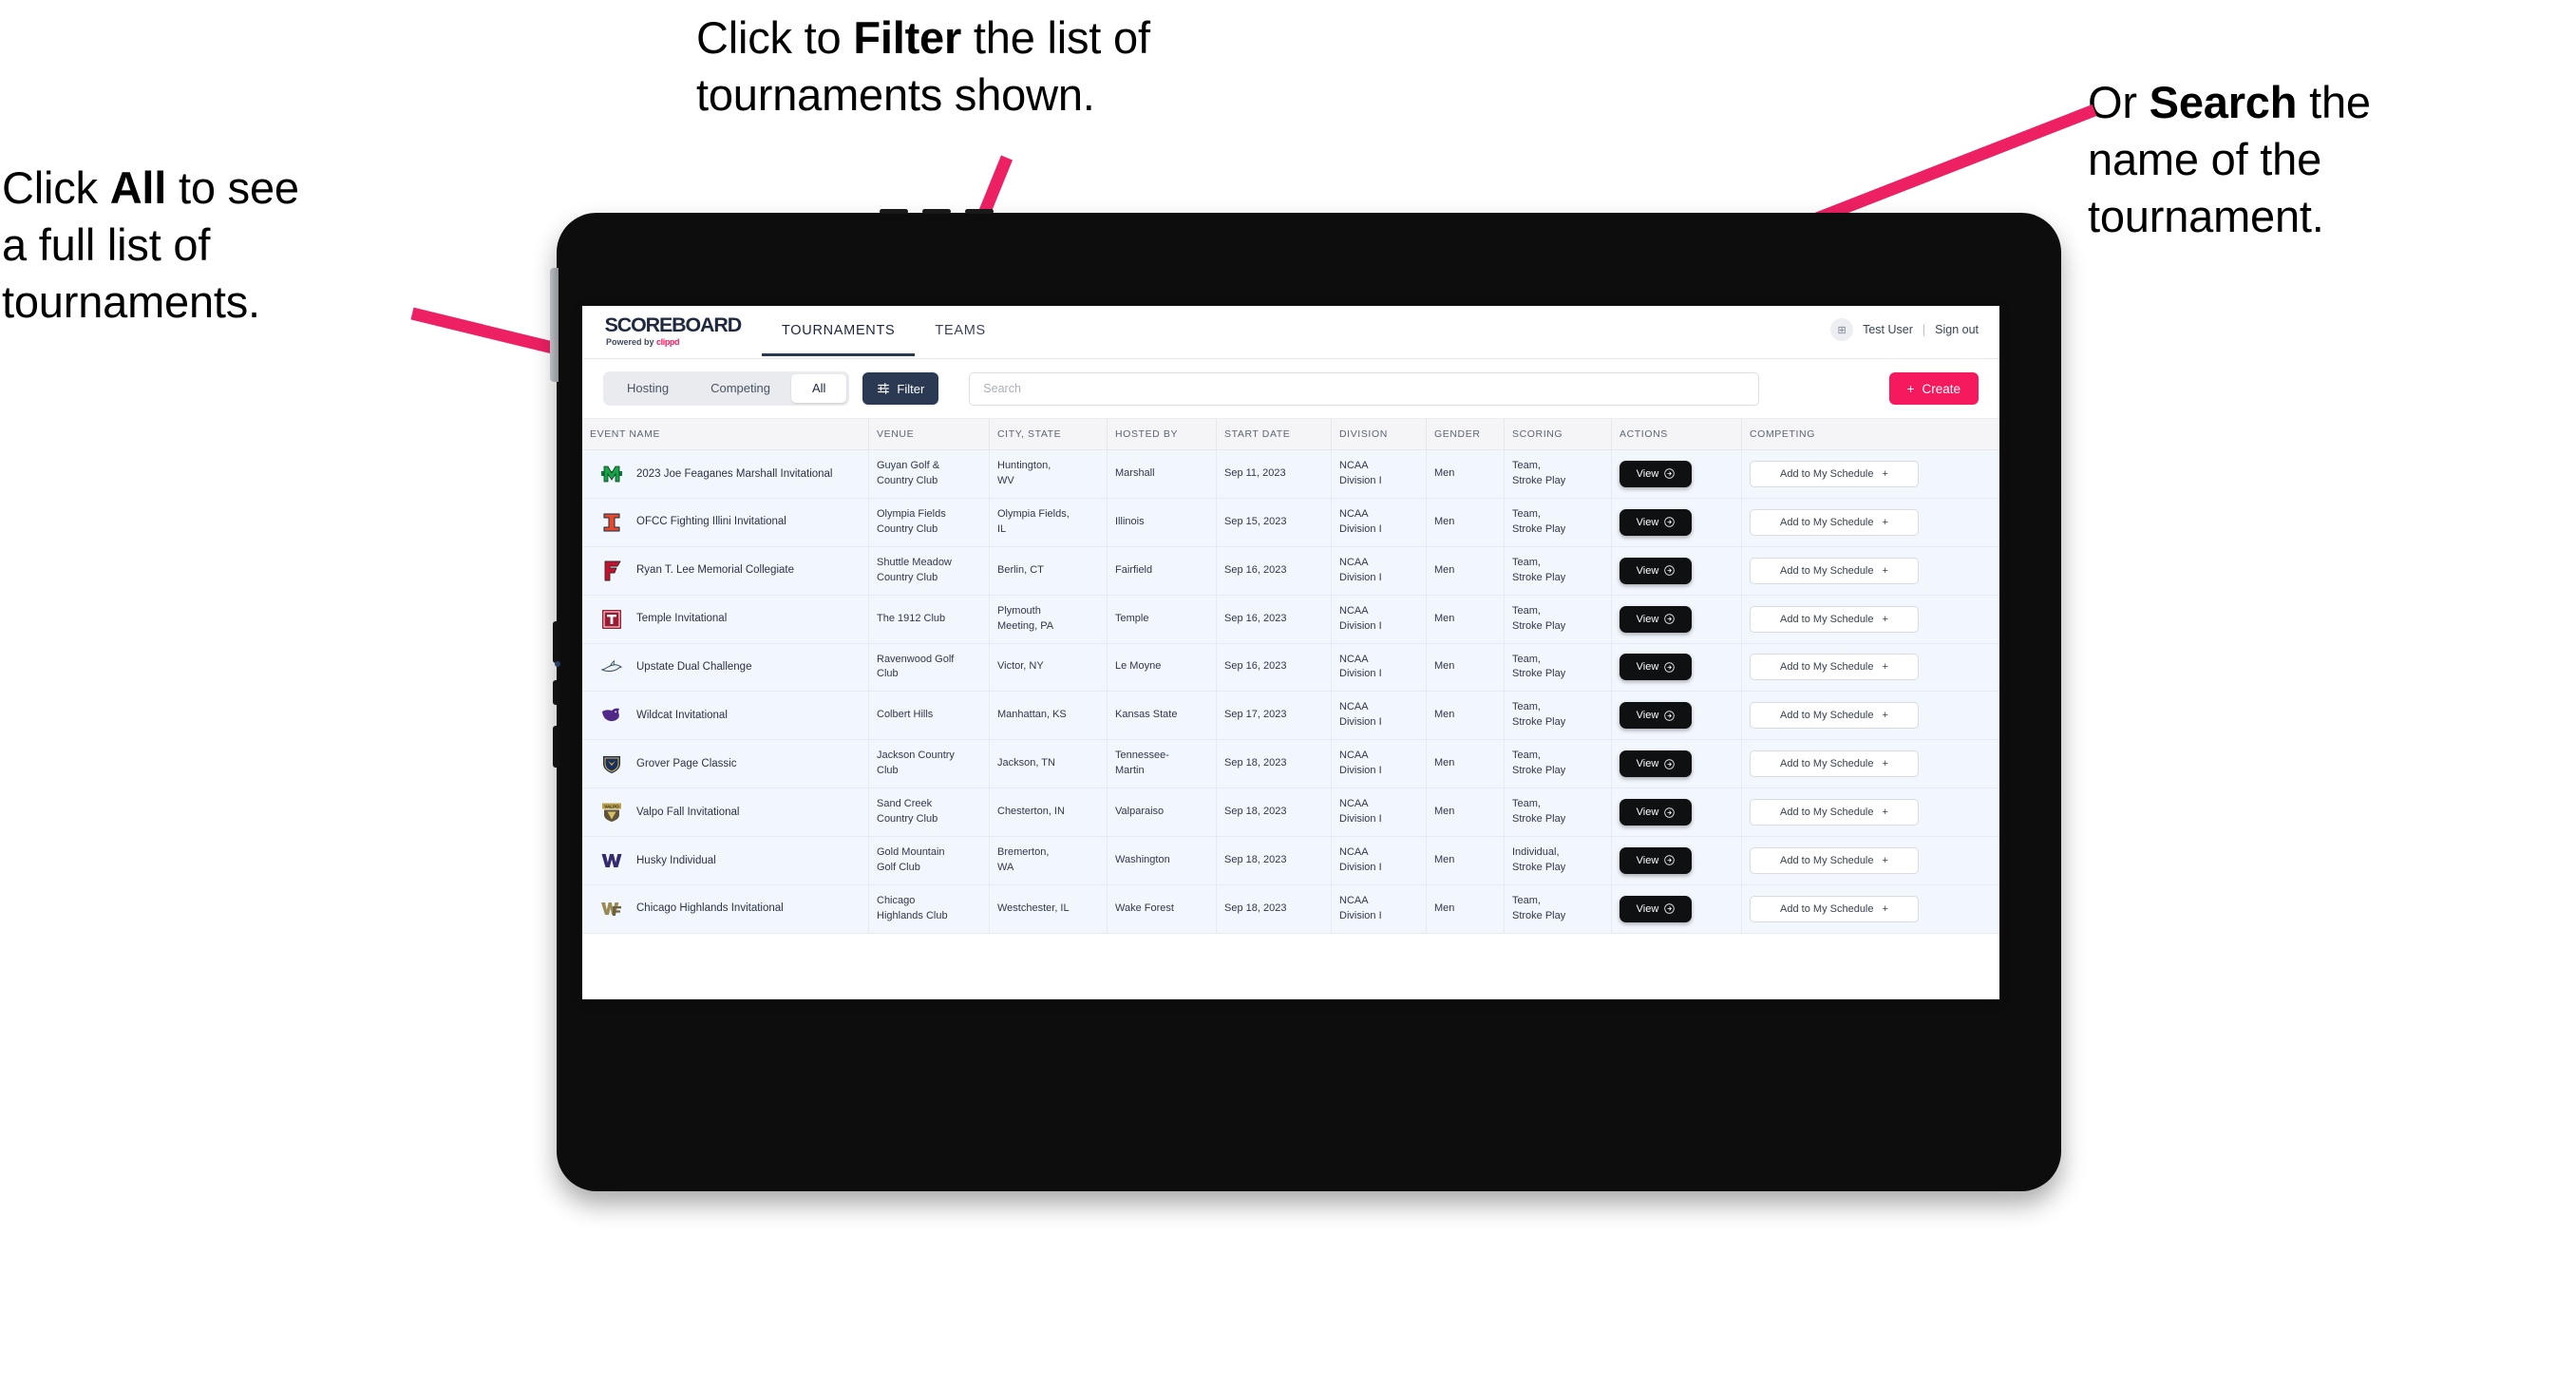 The width and height of the screenshot is (2576, 1386). What do you see at coordinates (1162, 474) in the screenshot?
I see `hosted-by: Marshall` at bounding box center [1162, 474].